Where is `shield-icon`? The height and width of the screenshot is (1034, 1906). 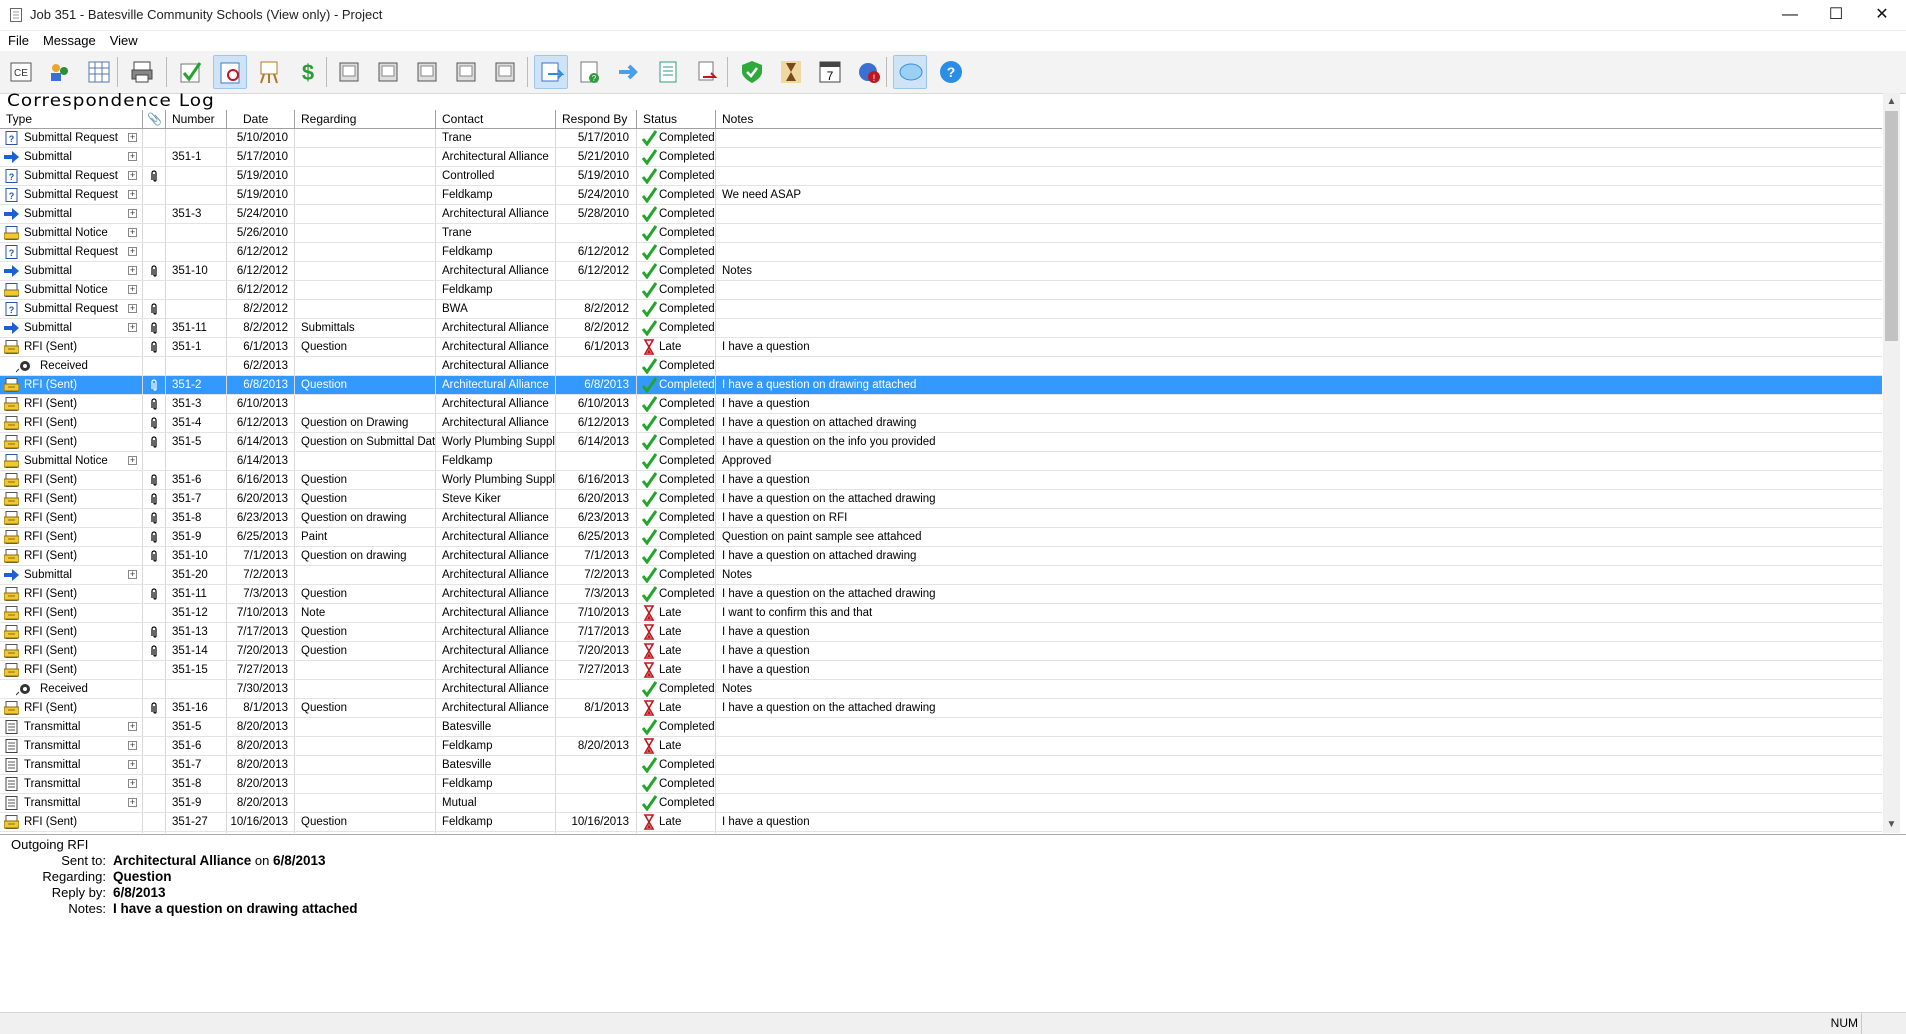
shield-icon is located at coordinates (752, 72).